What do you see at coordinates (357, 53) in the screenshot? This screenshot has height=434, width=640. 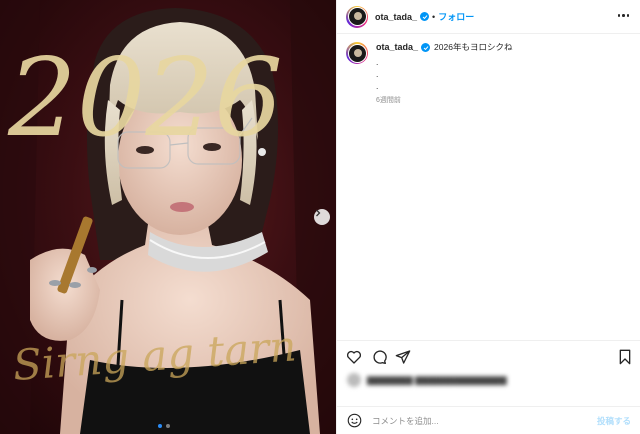 I see `caption-avatar` at bounding box center [357, 53].